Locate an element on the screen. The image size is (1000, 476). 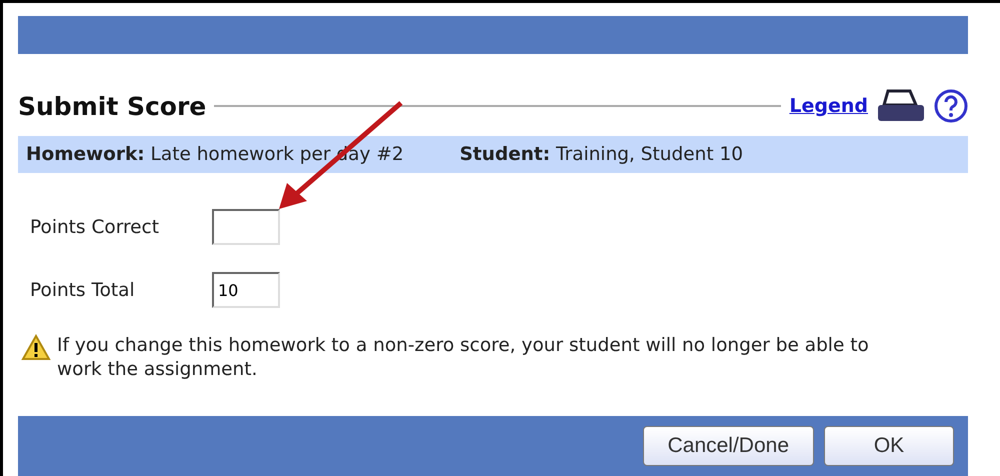
help-icon is located at coordinates (951, 106).